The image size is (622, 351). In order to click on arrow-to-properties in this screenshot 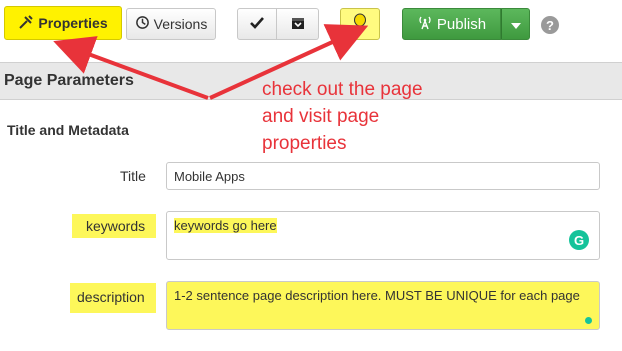, I will do `click(131, 68)`.